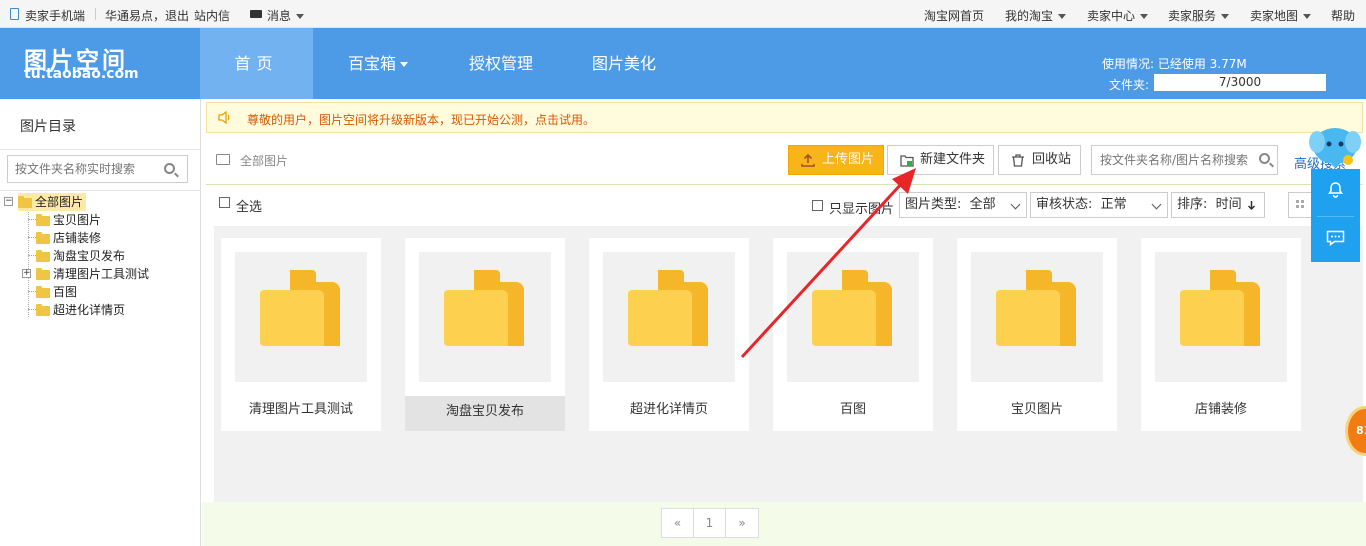 This screenshot has height=546, width=1366. What do you see at coordinates (1036, 15) in the screenshot?
I see `my-taobao-menu: 我的淘宝` at bounding box center [1036, 15].